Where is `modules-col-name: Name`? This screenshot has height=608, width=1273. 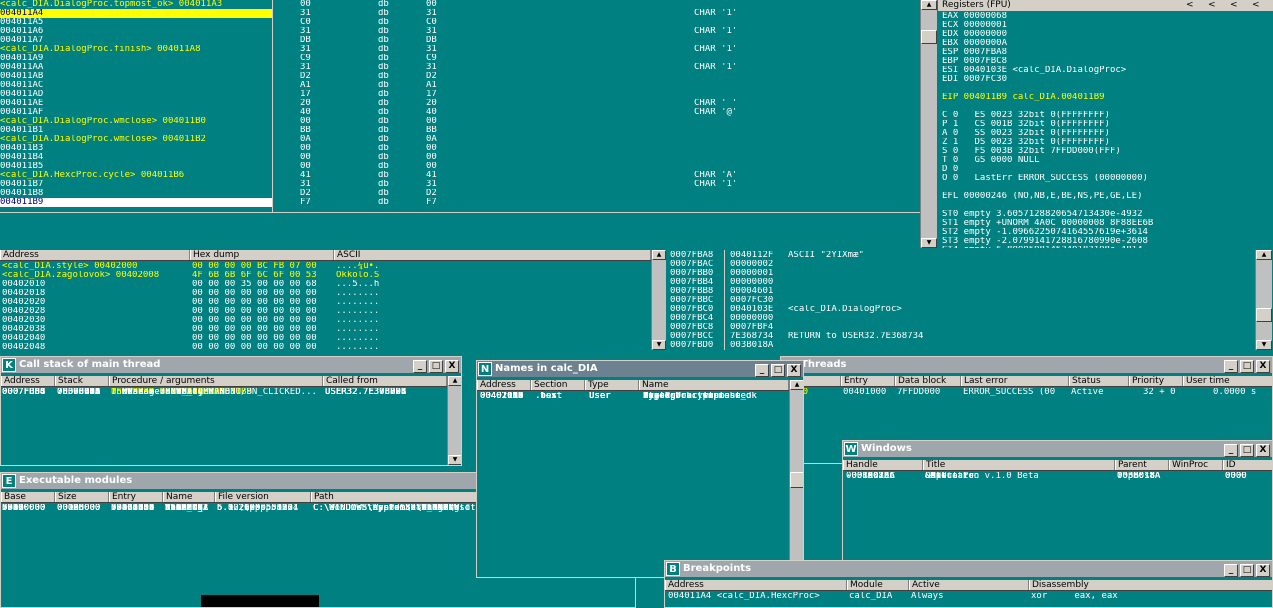
modules-col-name: Name is located at coordinates (189, 497).